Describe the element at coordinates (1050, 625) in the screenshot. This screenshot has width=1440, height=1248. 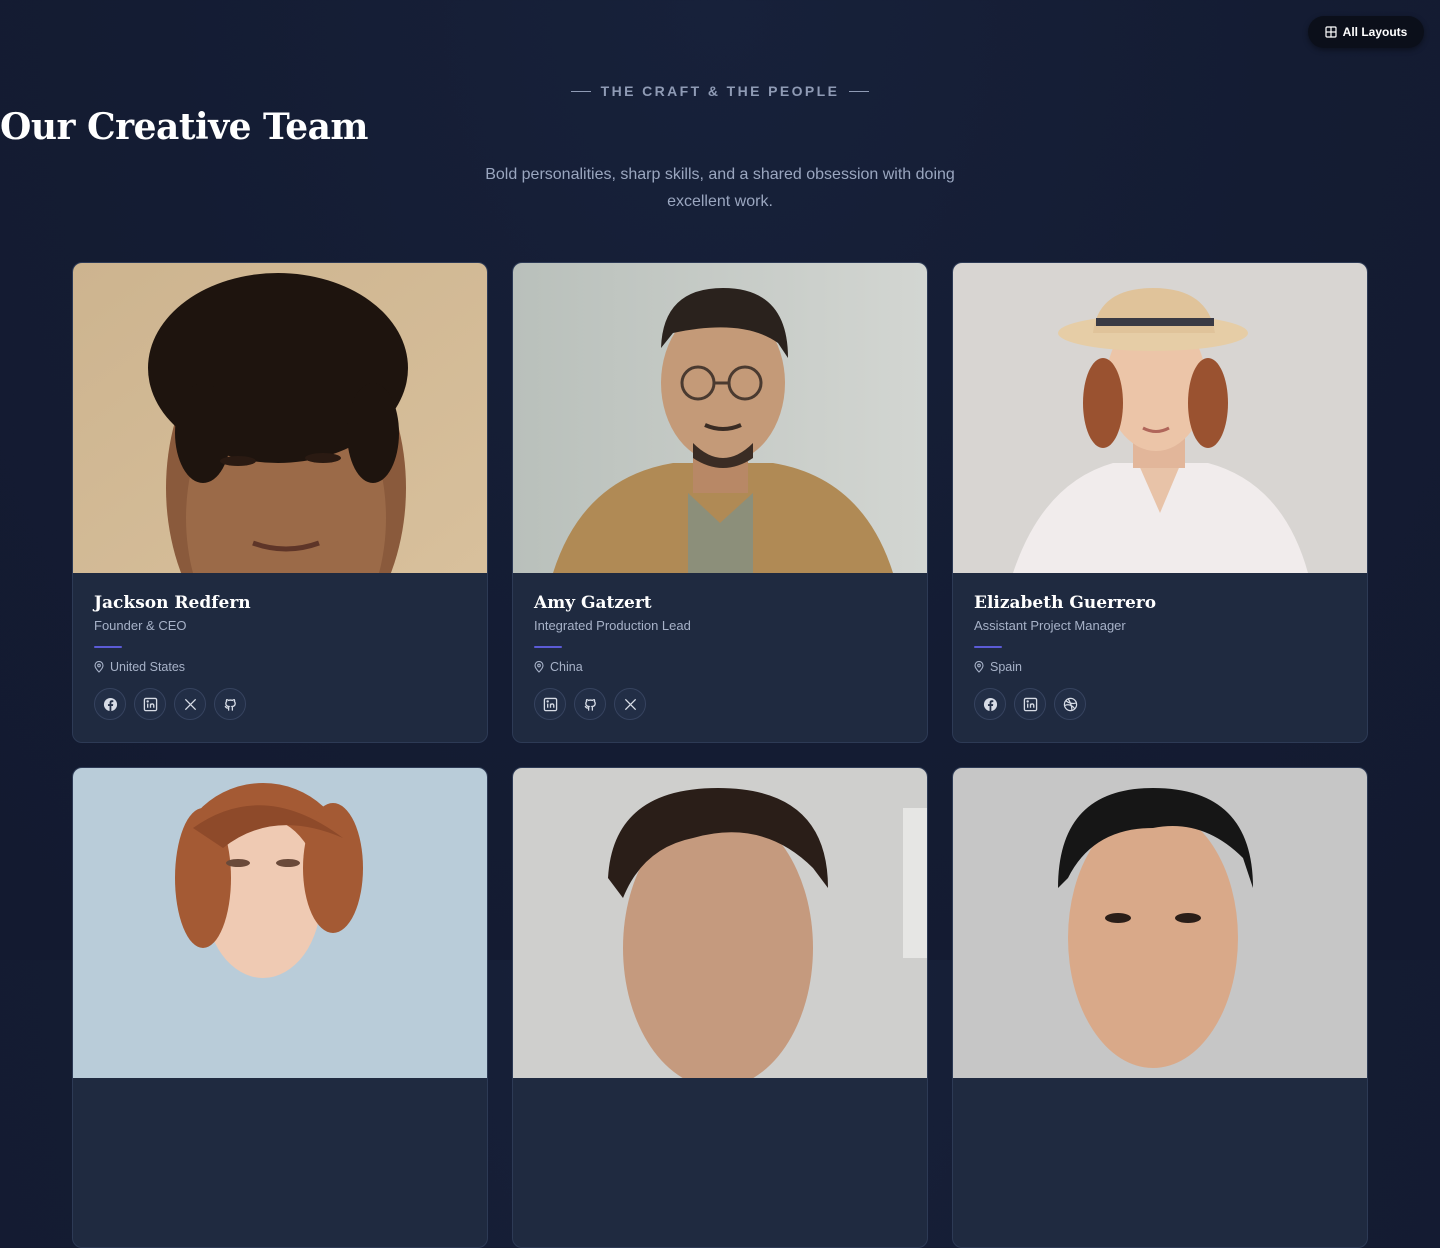
I see `member-role: Assistant Project Manager` at that location.